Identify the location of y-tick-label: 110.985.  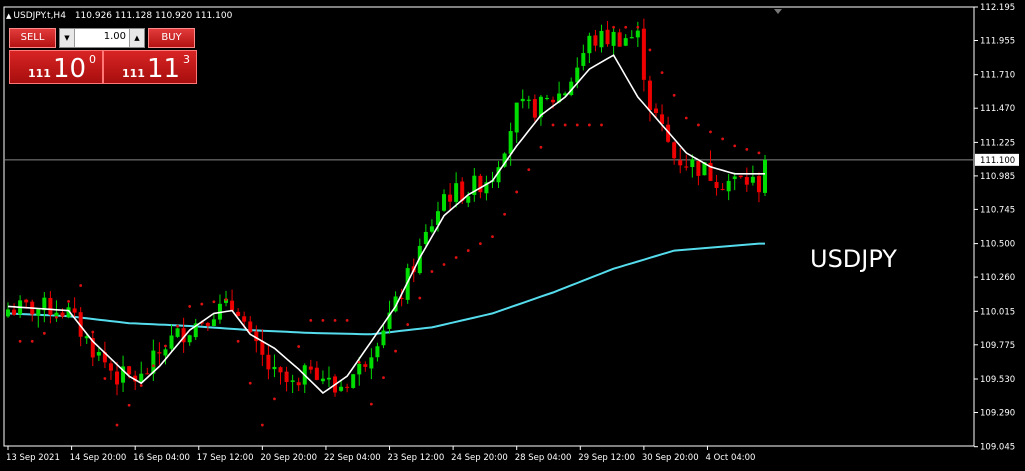
(997, 177).